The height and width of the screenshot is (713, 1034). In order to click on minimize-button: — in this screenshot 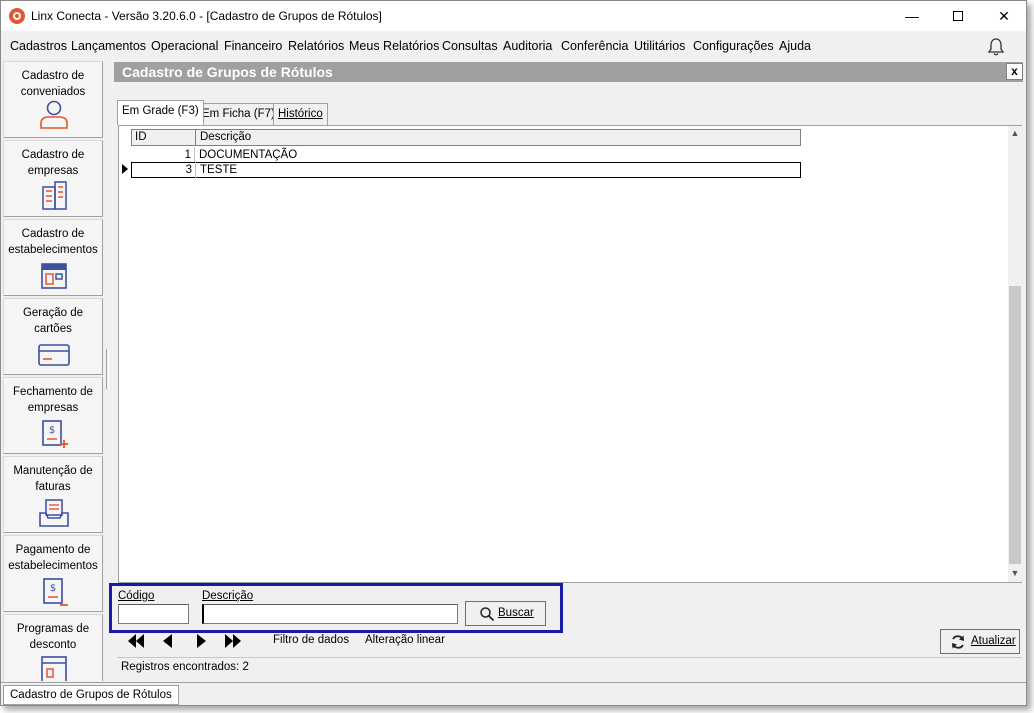, I will do `click(912, 16)`.